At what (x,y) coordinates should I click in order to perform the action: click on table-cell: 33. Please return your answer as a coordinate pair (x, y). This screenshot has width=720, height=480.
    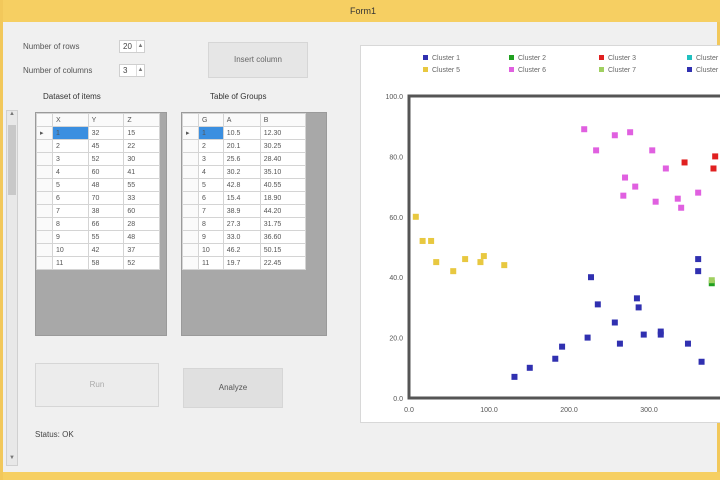
    Looking at the image, I should click on (141, 198).